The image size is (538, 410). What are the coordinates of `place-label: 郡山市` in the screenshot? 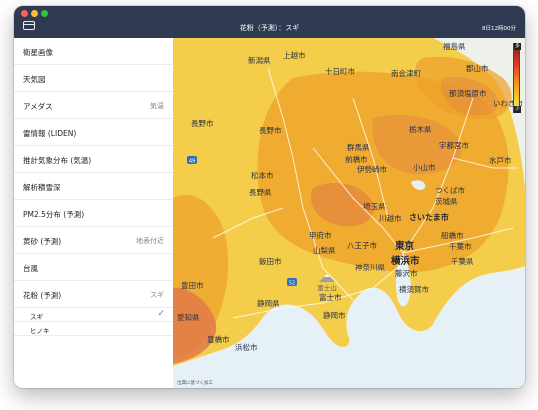 It's located at (477, 68).